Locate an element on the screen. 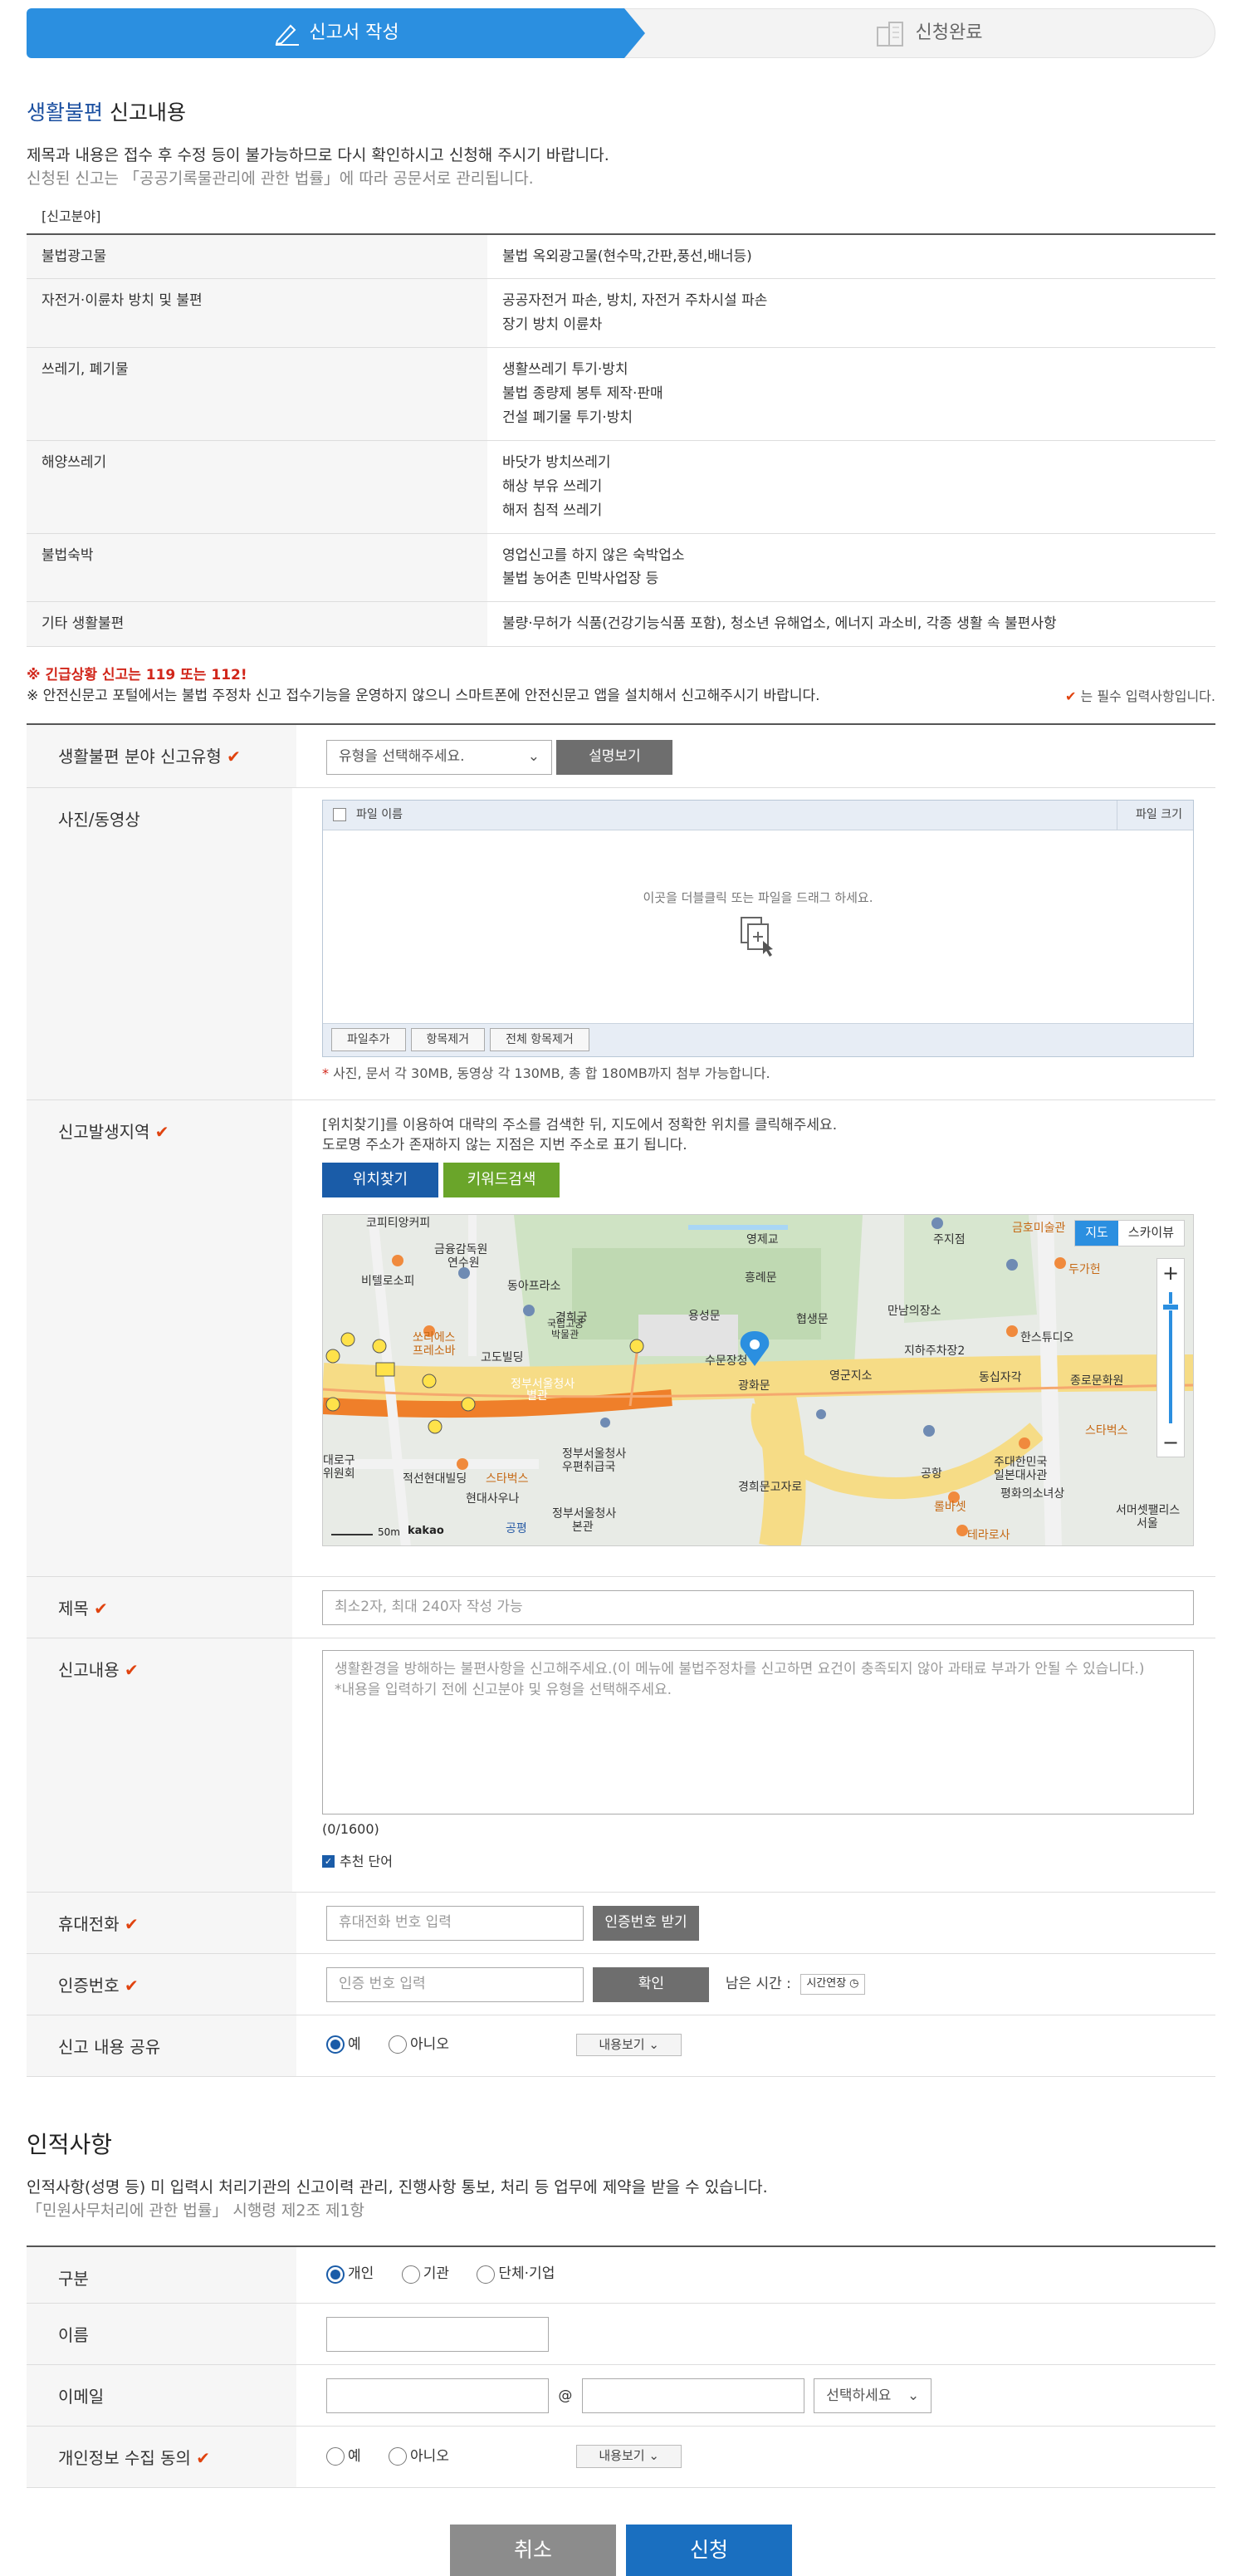  consent-label: 개인정보 수집 동의 ✔ is located at coordinates (161, 2458).